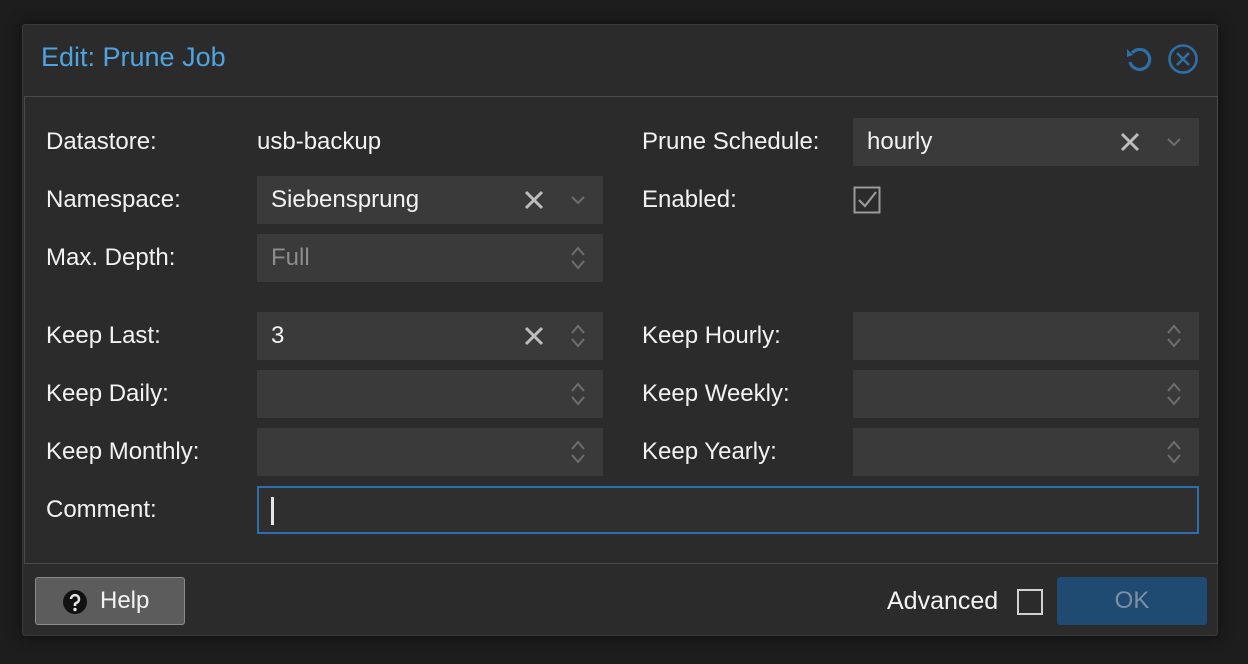 The image size is (1248, 664). What do you see at coordinates (101, 509) in the screenshot?
I see `comment-label: Comment:` at bounding box center [101, 509].